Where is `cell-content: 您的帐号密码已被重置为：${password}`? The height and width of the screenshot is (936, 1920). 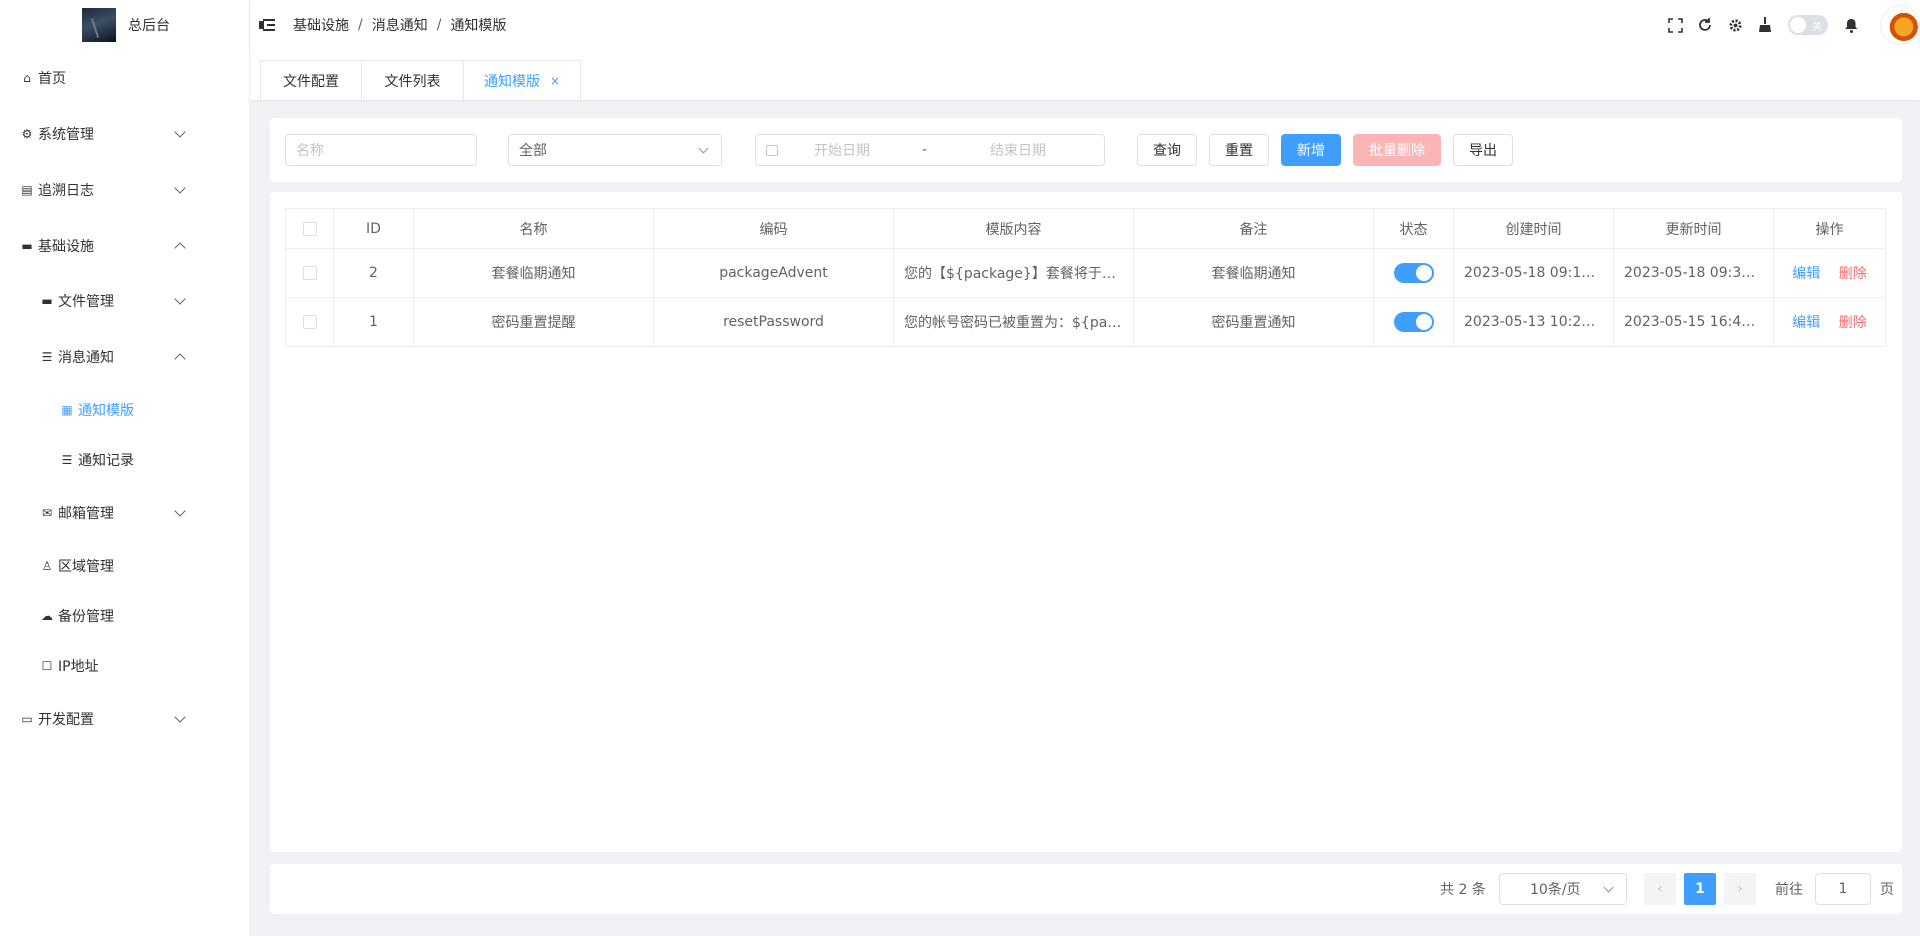
cell-content: 您的帐号密码已被重置为：${password} is located at coordinates (1013, 322).